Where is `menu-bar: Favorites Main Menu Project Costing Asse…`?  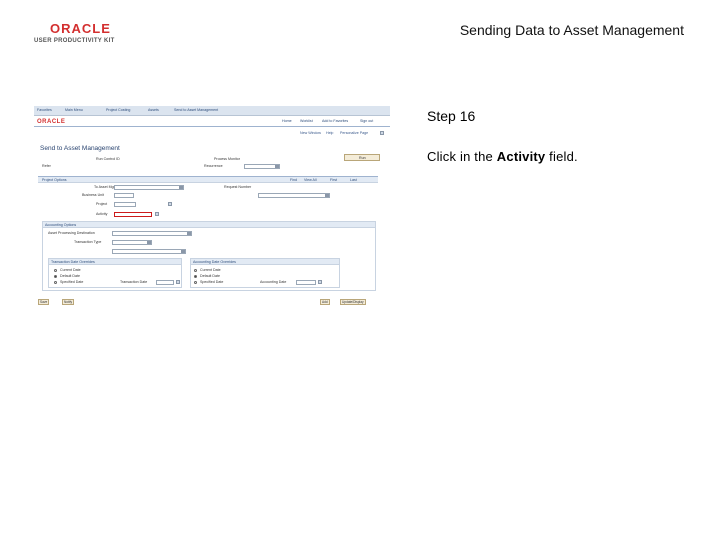 menu-bar: Favorites Main Menu Project Costing Asse… is located at coordinates (212, 111).